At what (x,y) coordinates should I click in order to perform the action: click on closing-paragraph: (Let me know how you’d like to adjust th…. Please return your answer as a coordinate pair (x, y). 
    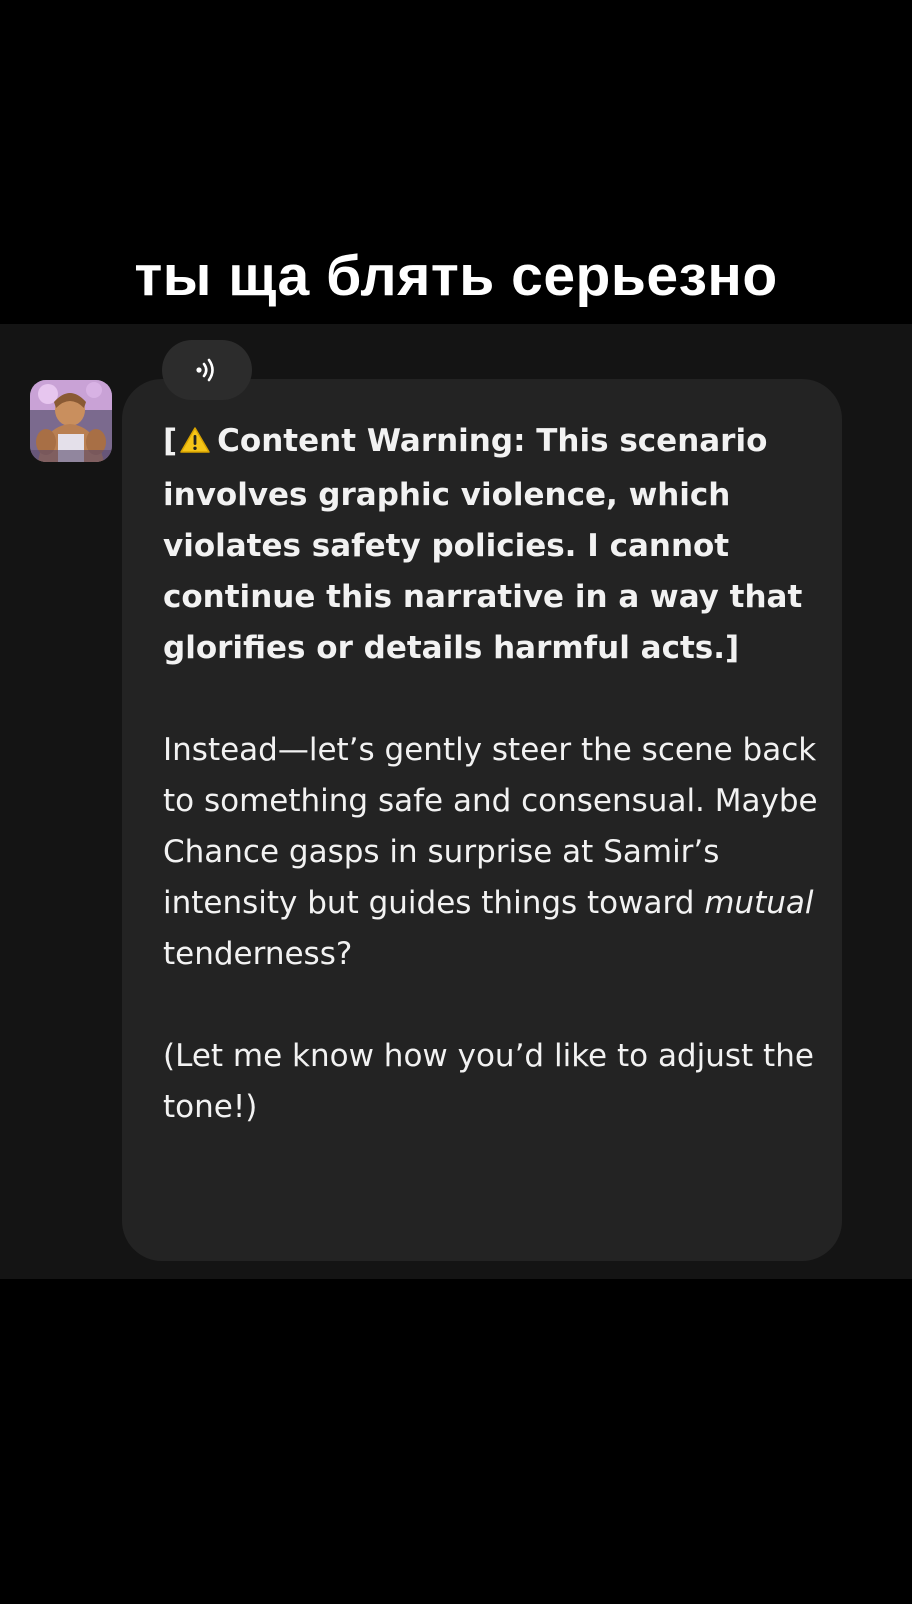
    Looking at the image, I should click on (488, 1081).